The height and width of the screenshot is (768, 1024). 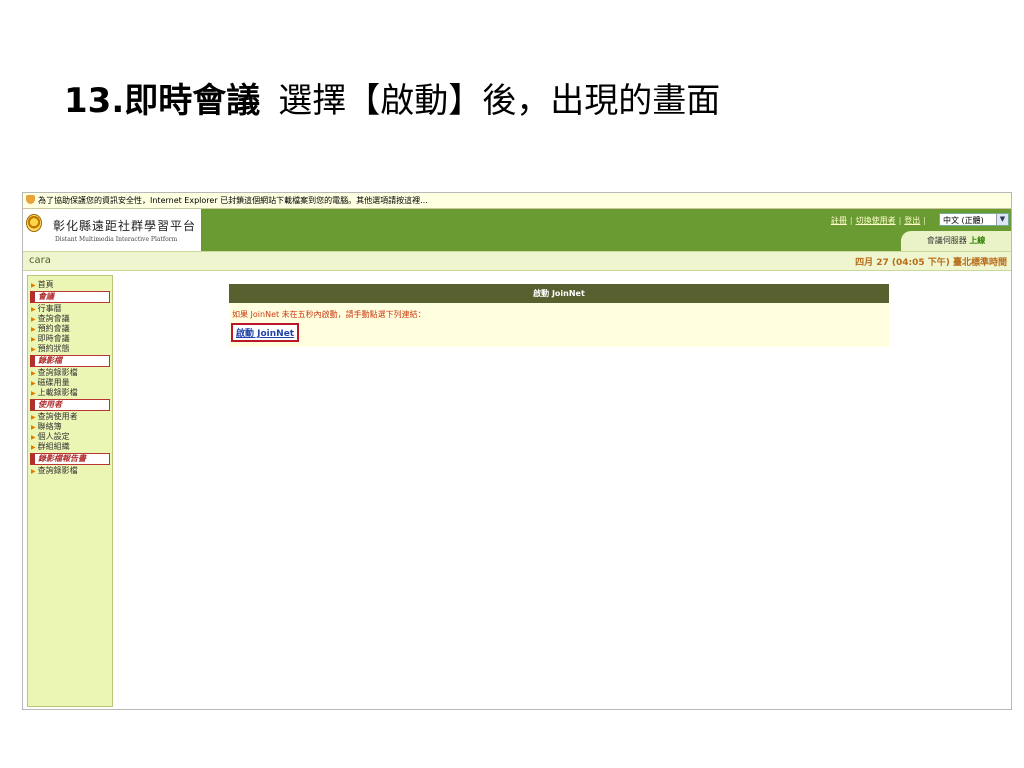 What do you see at coordinates (70, 361) in the screenshot?
I see `sidebar-section-recording: 錄影檔` at bounding box center [70, 361].